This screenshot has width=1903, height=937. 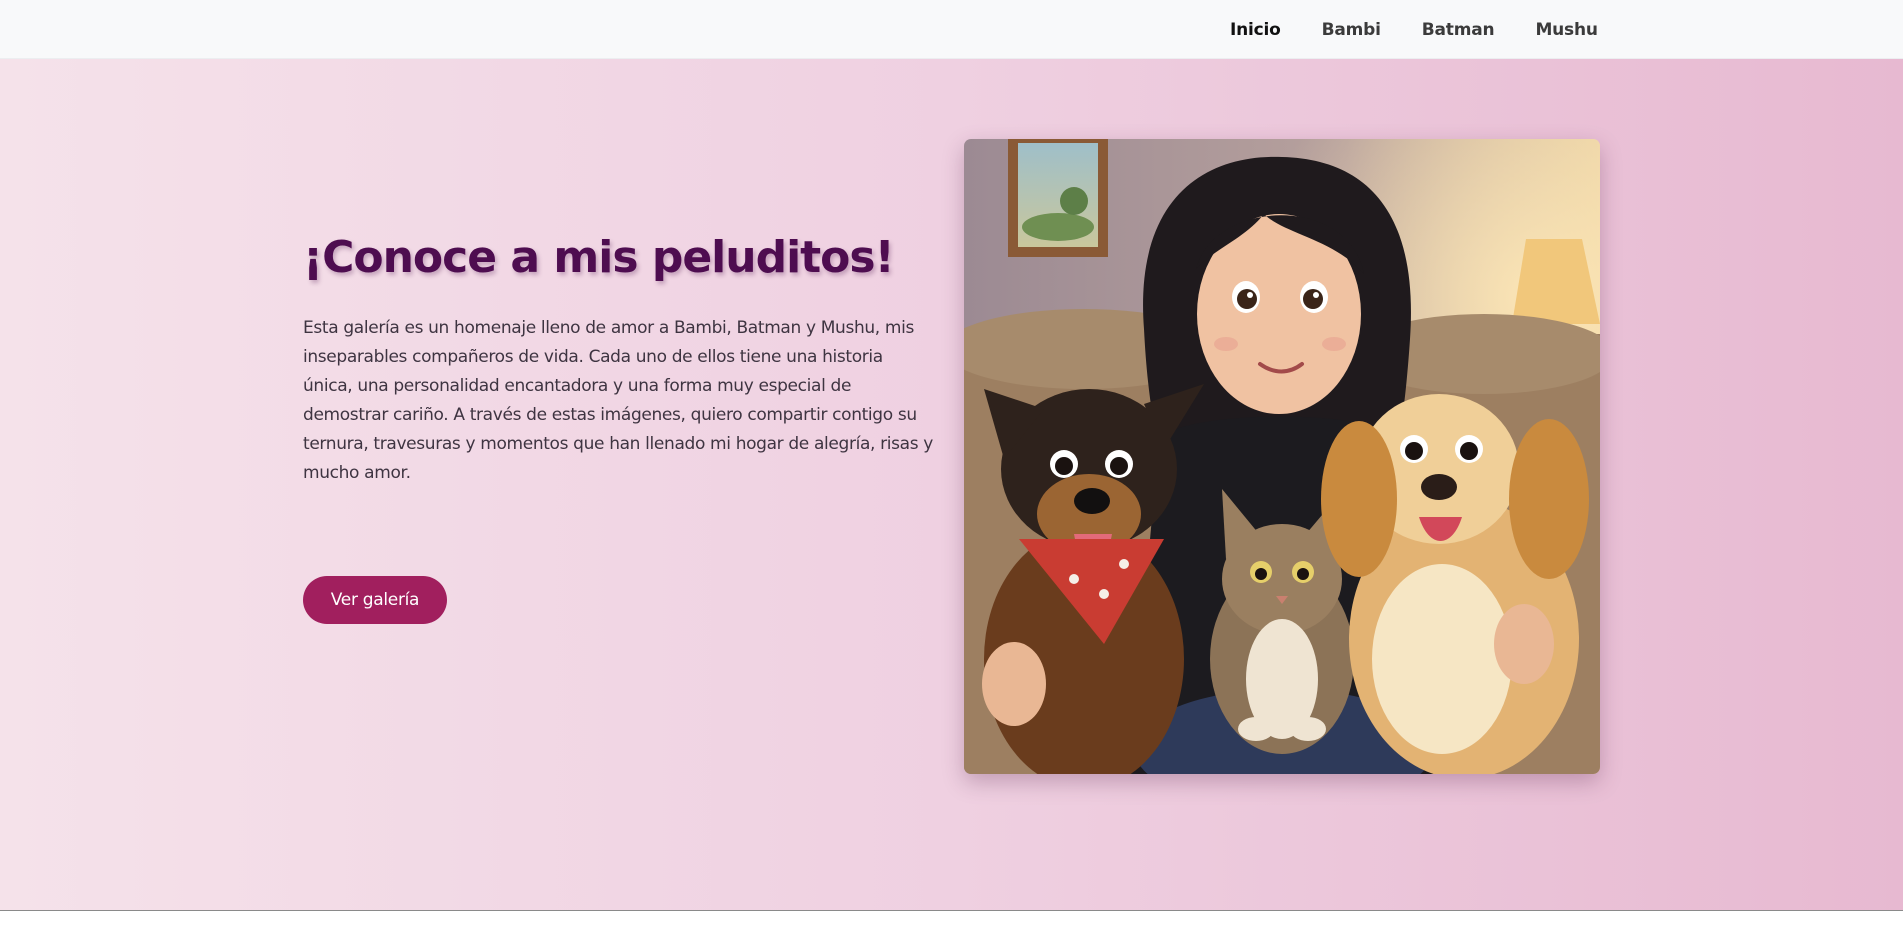 I want to click on nav-link-inicio: Inicio, so click(x=1255, y=30).